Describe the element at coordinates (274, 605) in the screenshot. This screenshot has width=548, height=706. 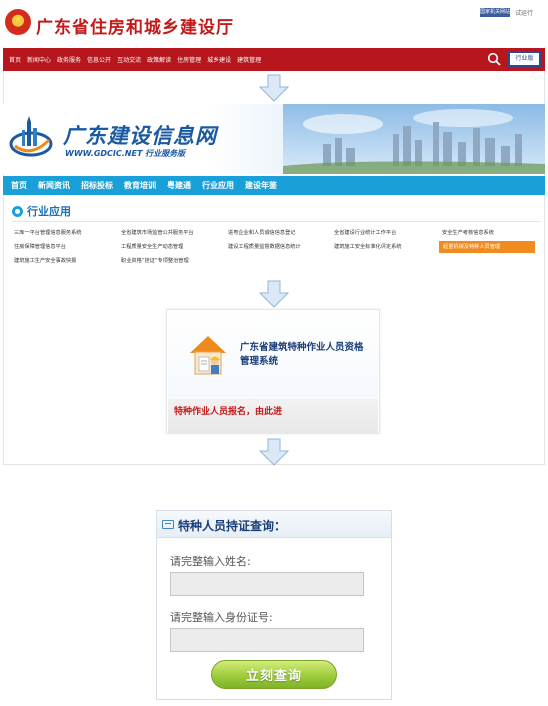
I see `certificate-query-panel: 特种人员持证查询： 请完整输入姓名: 请完整输入身份证号: 立刻查询` at that location.